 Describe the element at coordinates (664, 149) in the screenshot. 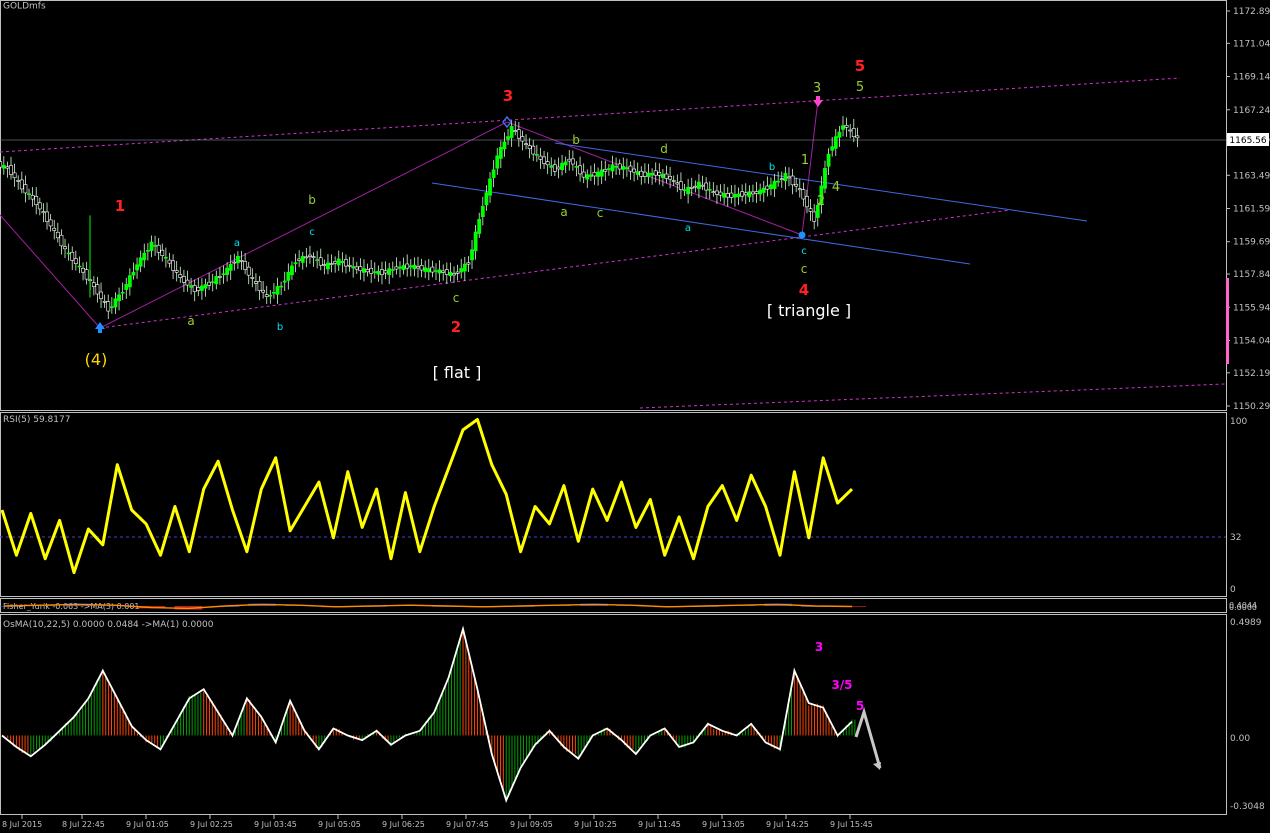

I see `wave-label-d1: d` at that location.